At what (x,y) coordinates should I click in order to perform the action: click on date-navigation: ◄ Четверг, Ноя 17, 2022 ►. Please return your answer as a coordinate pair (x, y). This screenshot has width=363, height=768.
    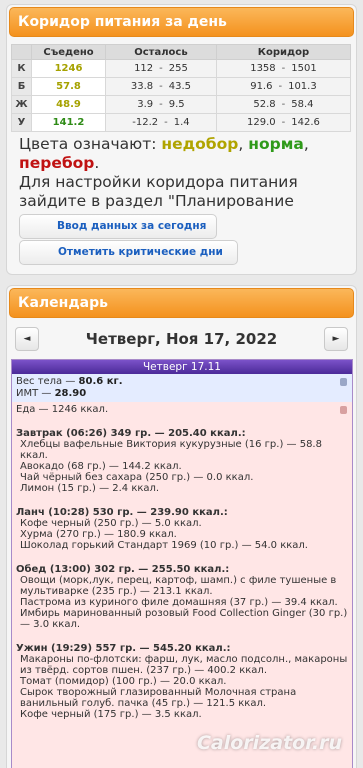
    Looking at the image, I should click on (181, 338).